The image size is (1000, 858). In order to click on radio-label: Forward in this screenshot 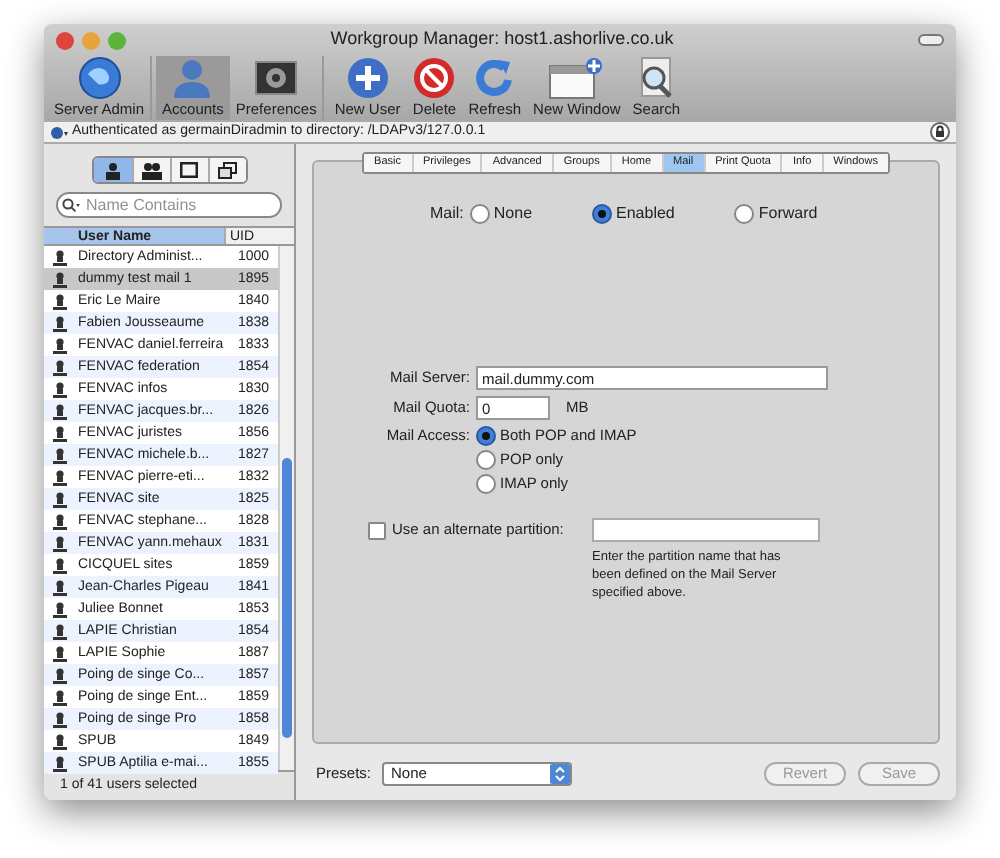, I will do `click(788, 214)`.